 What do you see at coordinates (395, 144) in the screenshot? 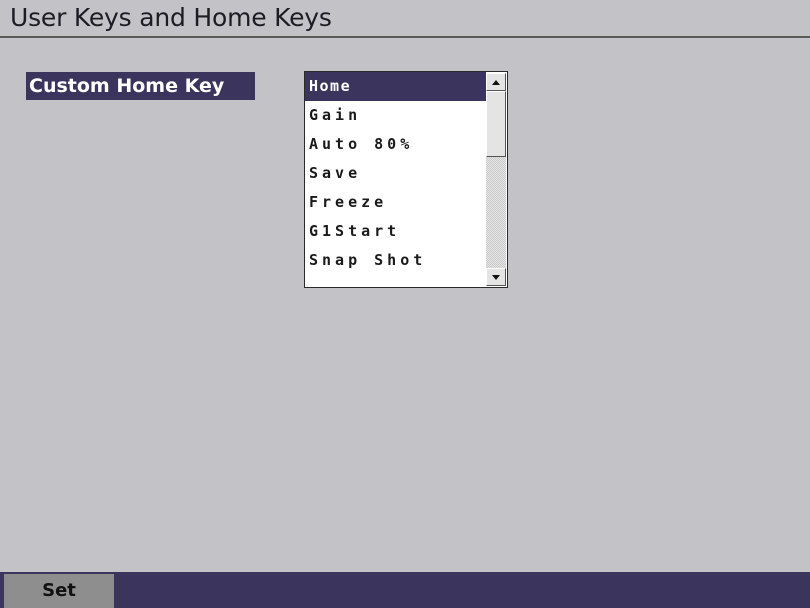
I see `list-item-auto-80: Auto 80%` at bounding box center [395, 144].